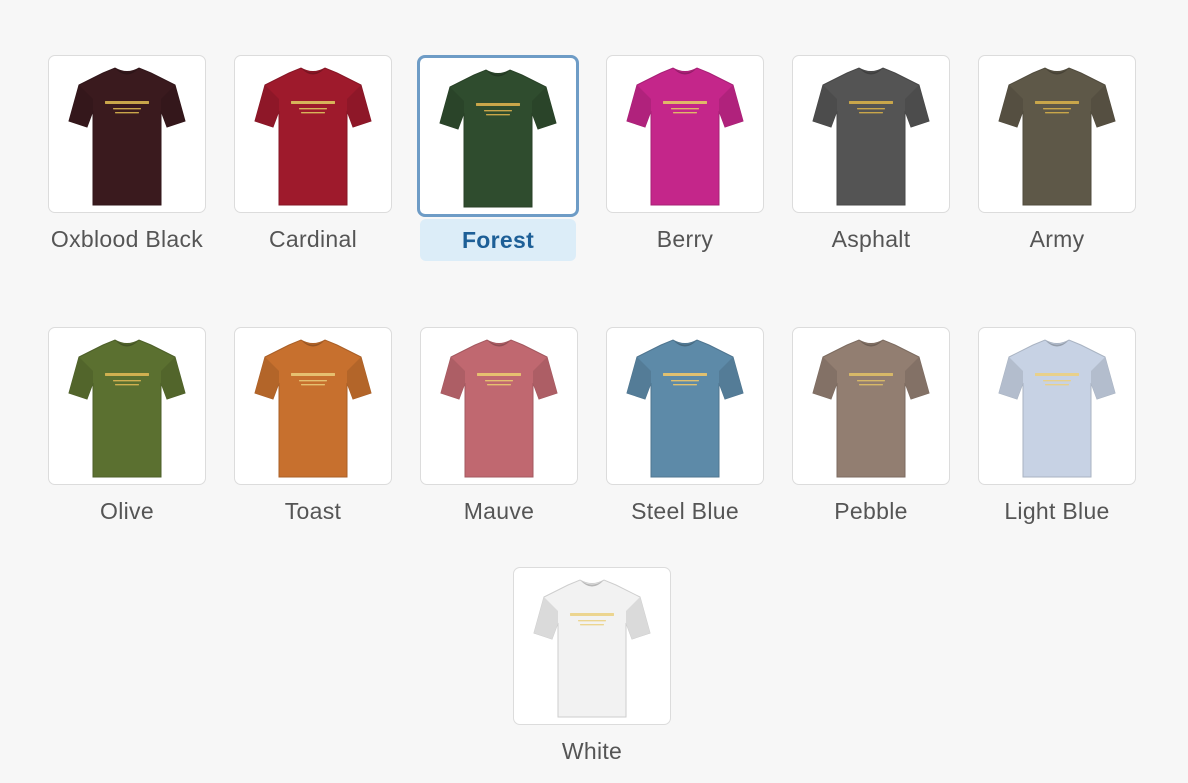  What do you see at coordinates (499, 511) in the screenshot?
I see `swatch-label: Mauve` at bounding box center [499, 511].